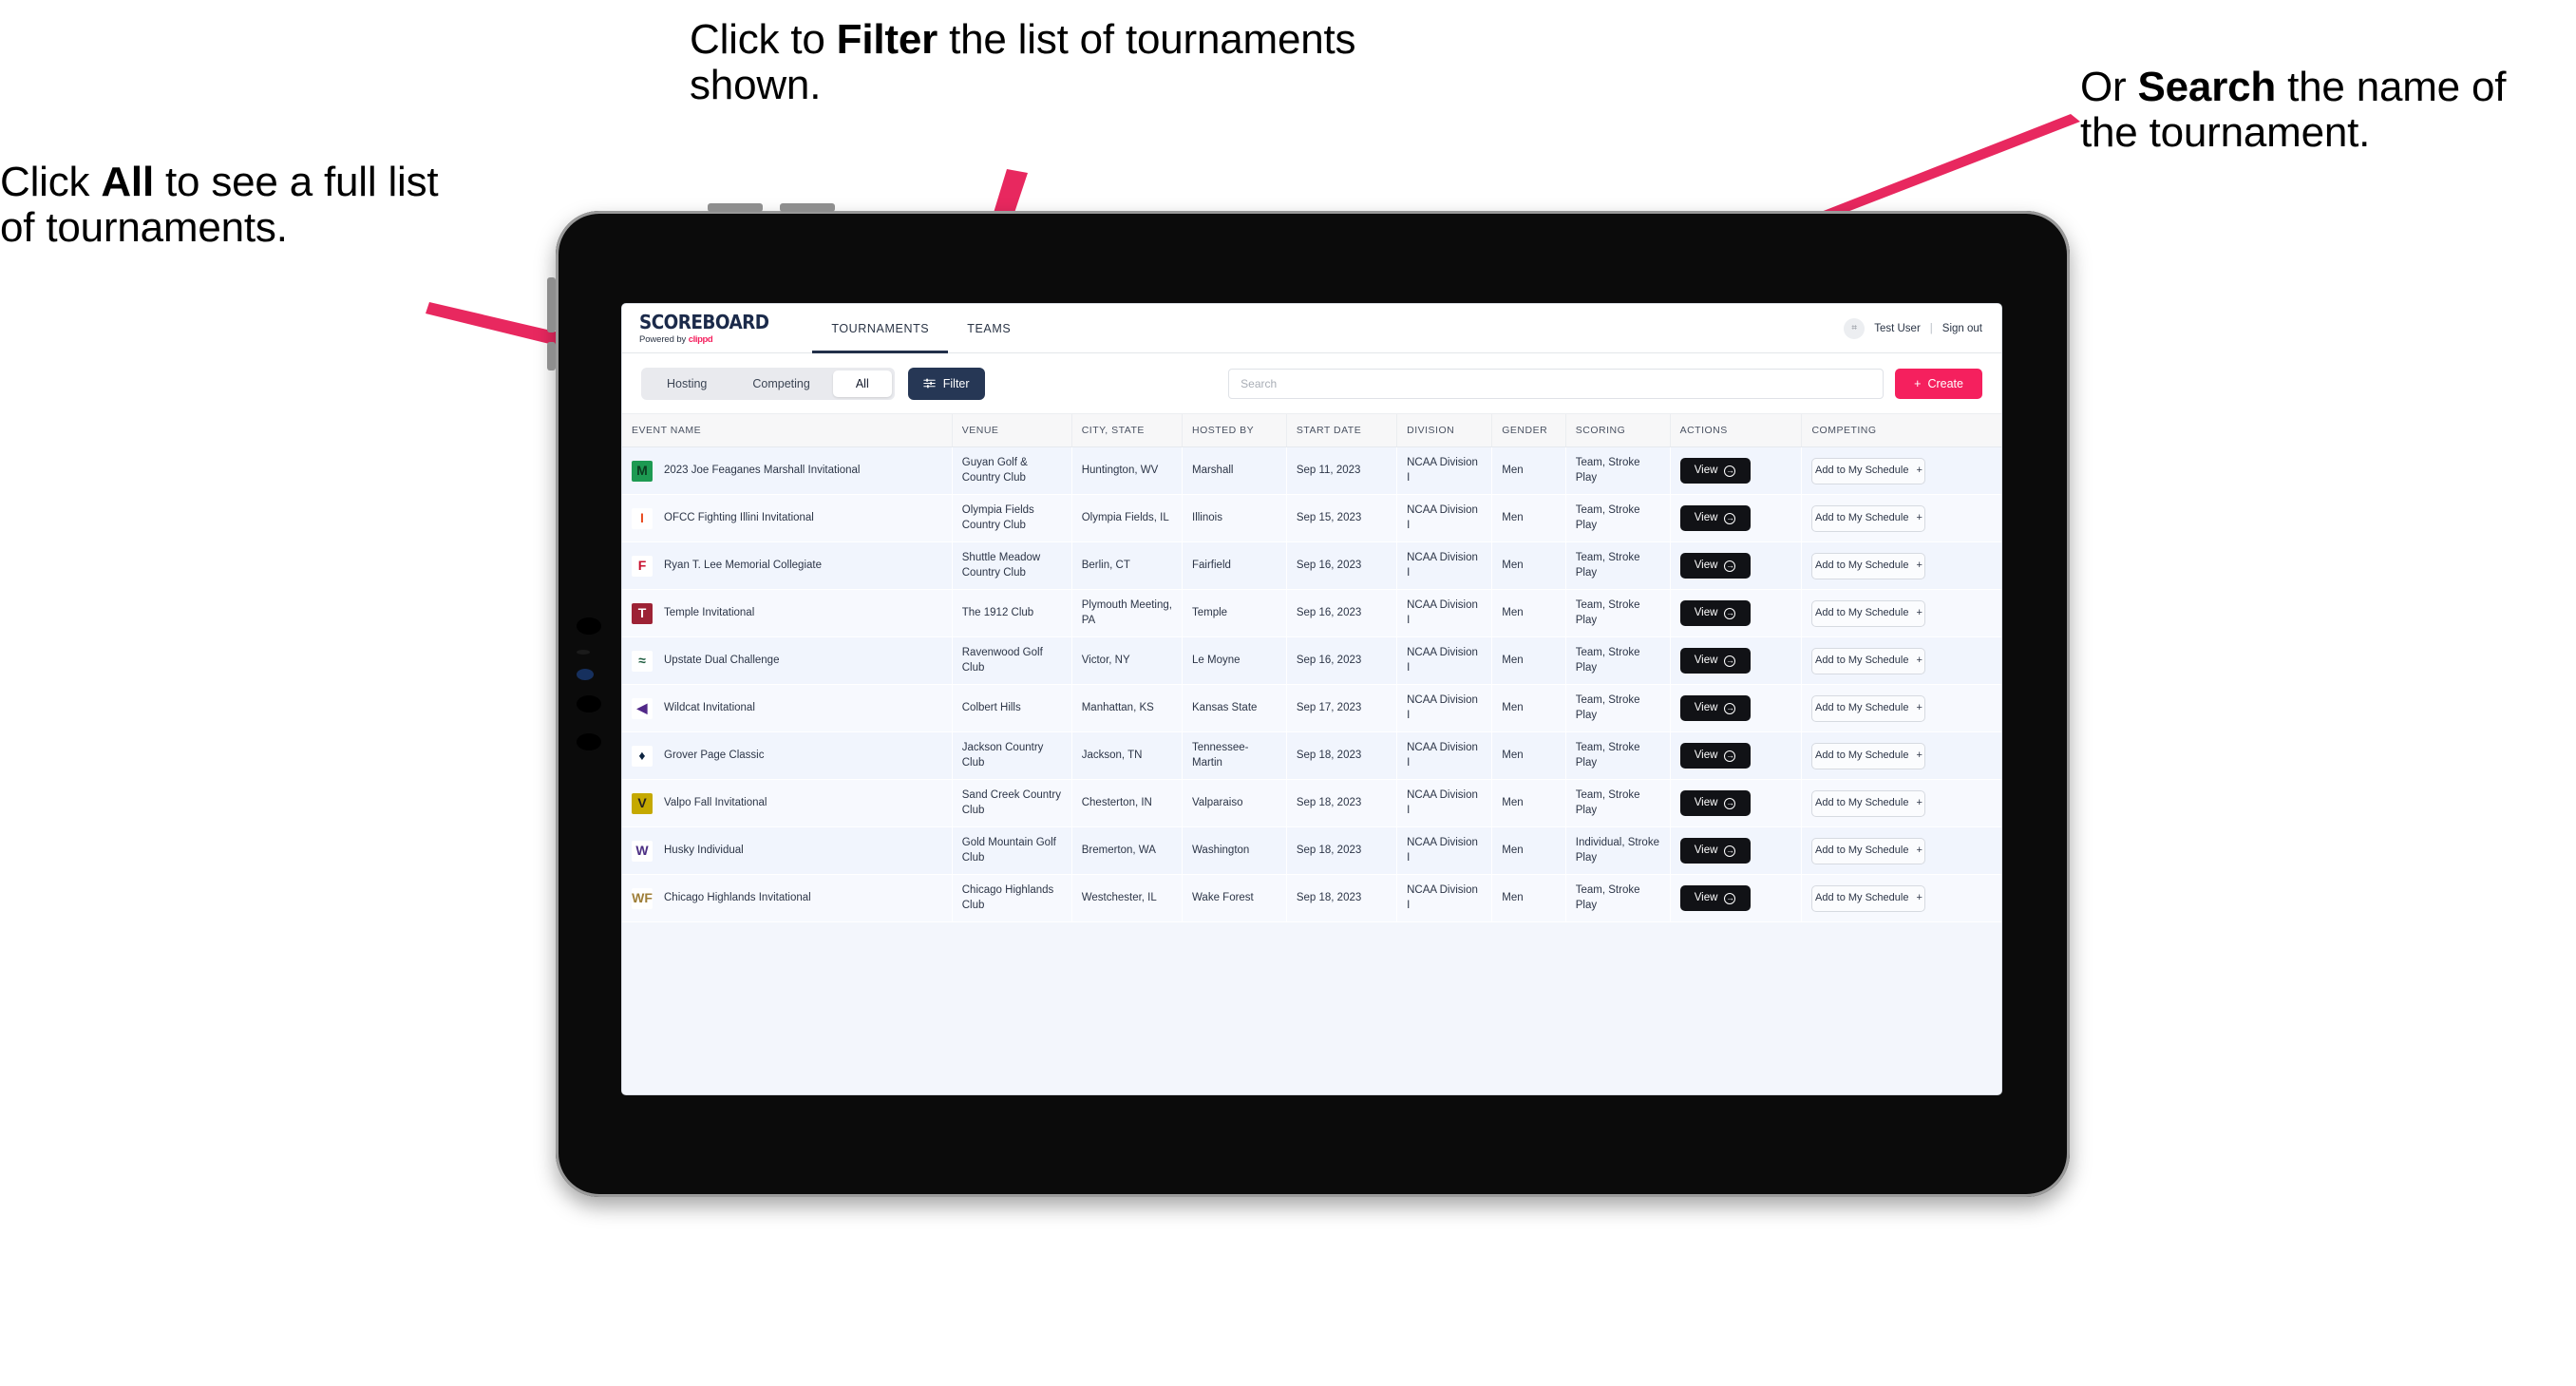 The image size is (2576, 1386). I want to click on event-name-label: 2023 Joe Feaganes Marshall Invitational, so click(762, 470).